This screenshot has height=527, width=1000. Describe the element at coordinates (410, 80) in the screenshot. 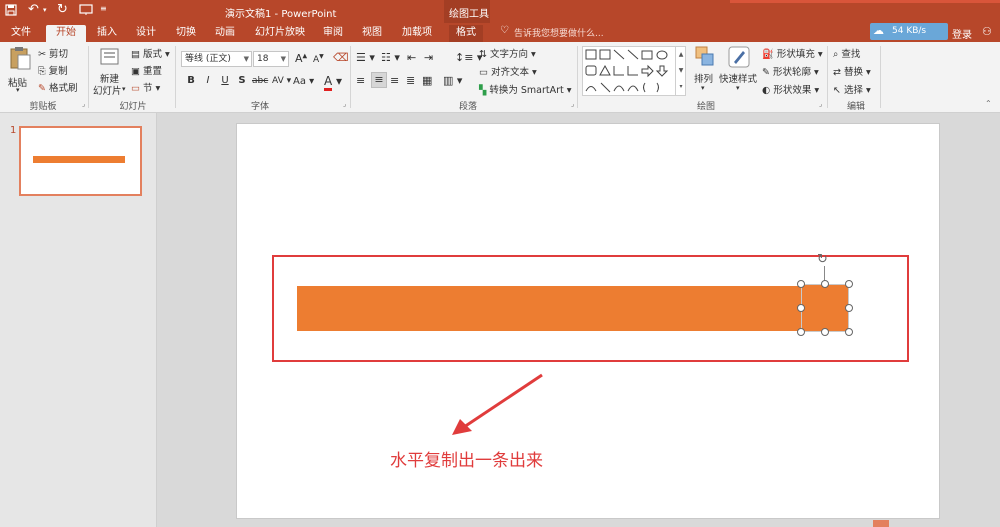

I see `justify-button: ≣` at that location.